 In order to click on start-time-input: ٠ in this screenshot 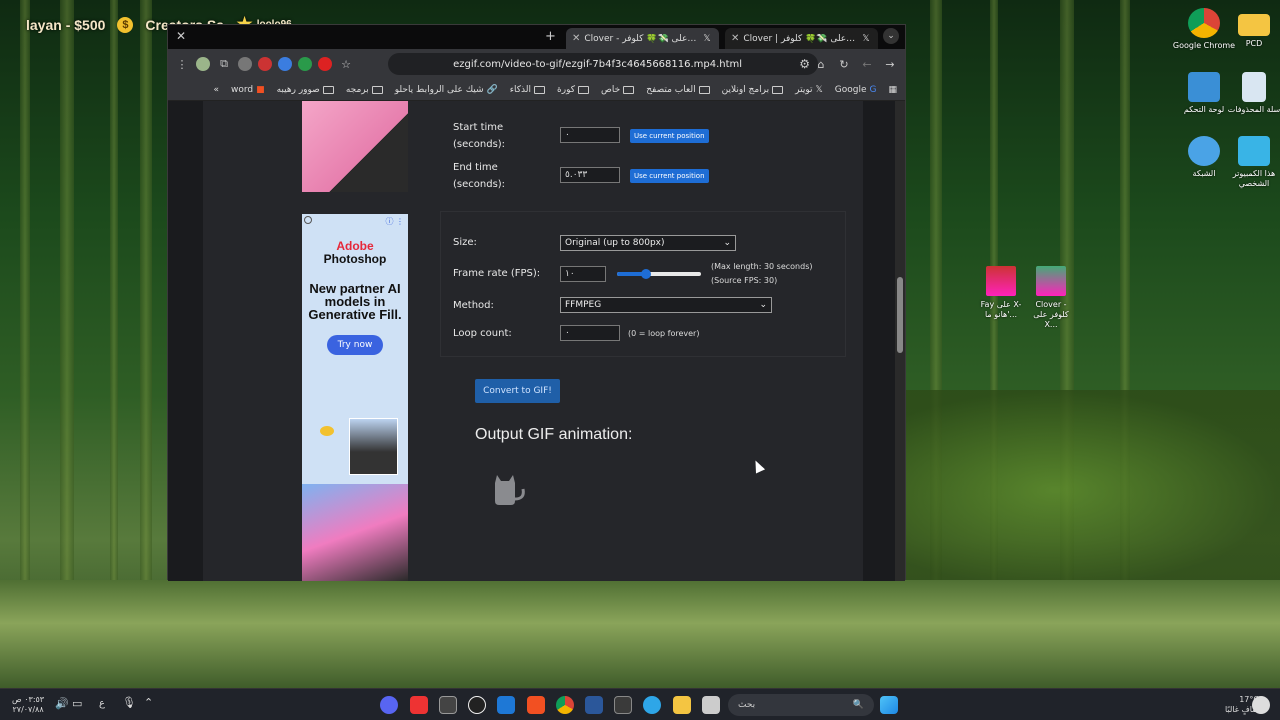, I will do `click(590, 135)`.